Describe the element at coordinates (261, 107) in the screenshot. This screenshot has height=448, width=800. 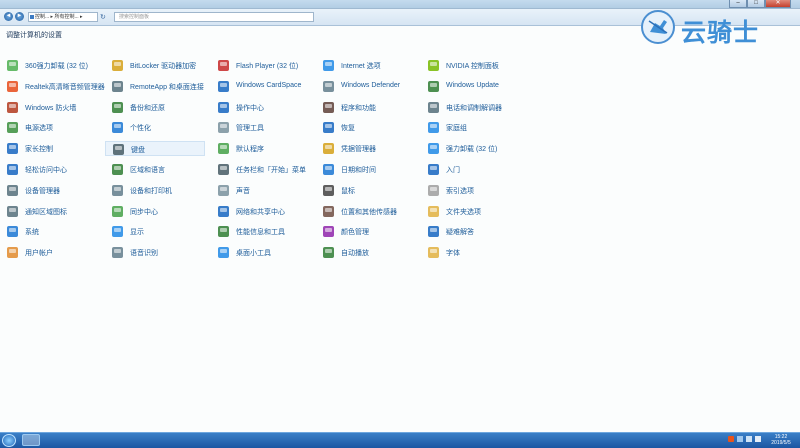
I see `control-panel-item: 操作中心` at that location.